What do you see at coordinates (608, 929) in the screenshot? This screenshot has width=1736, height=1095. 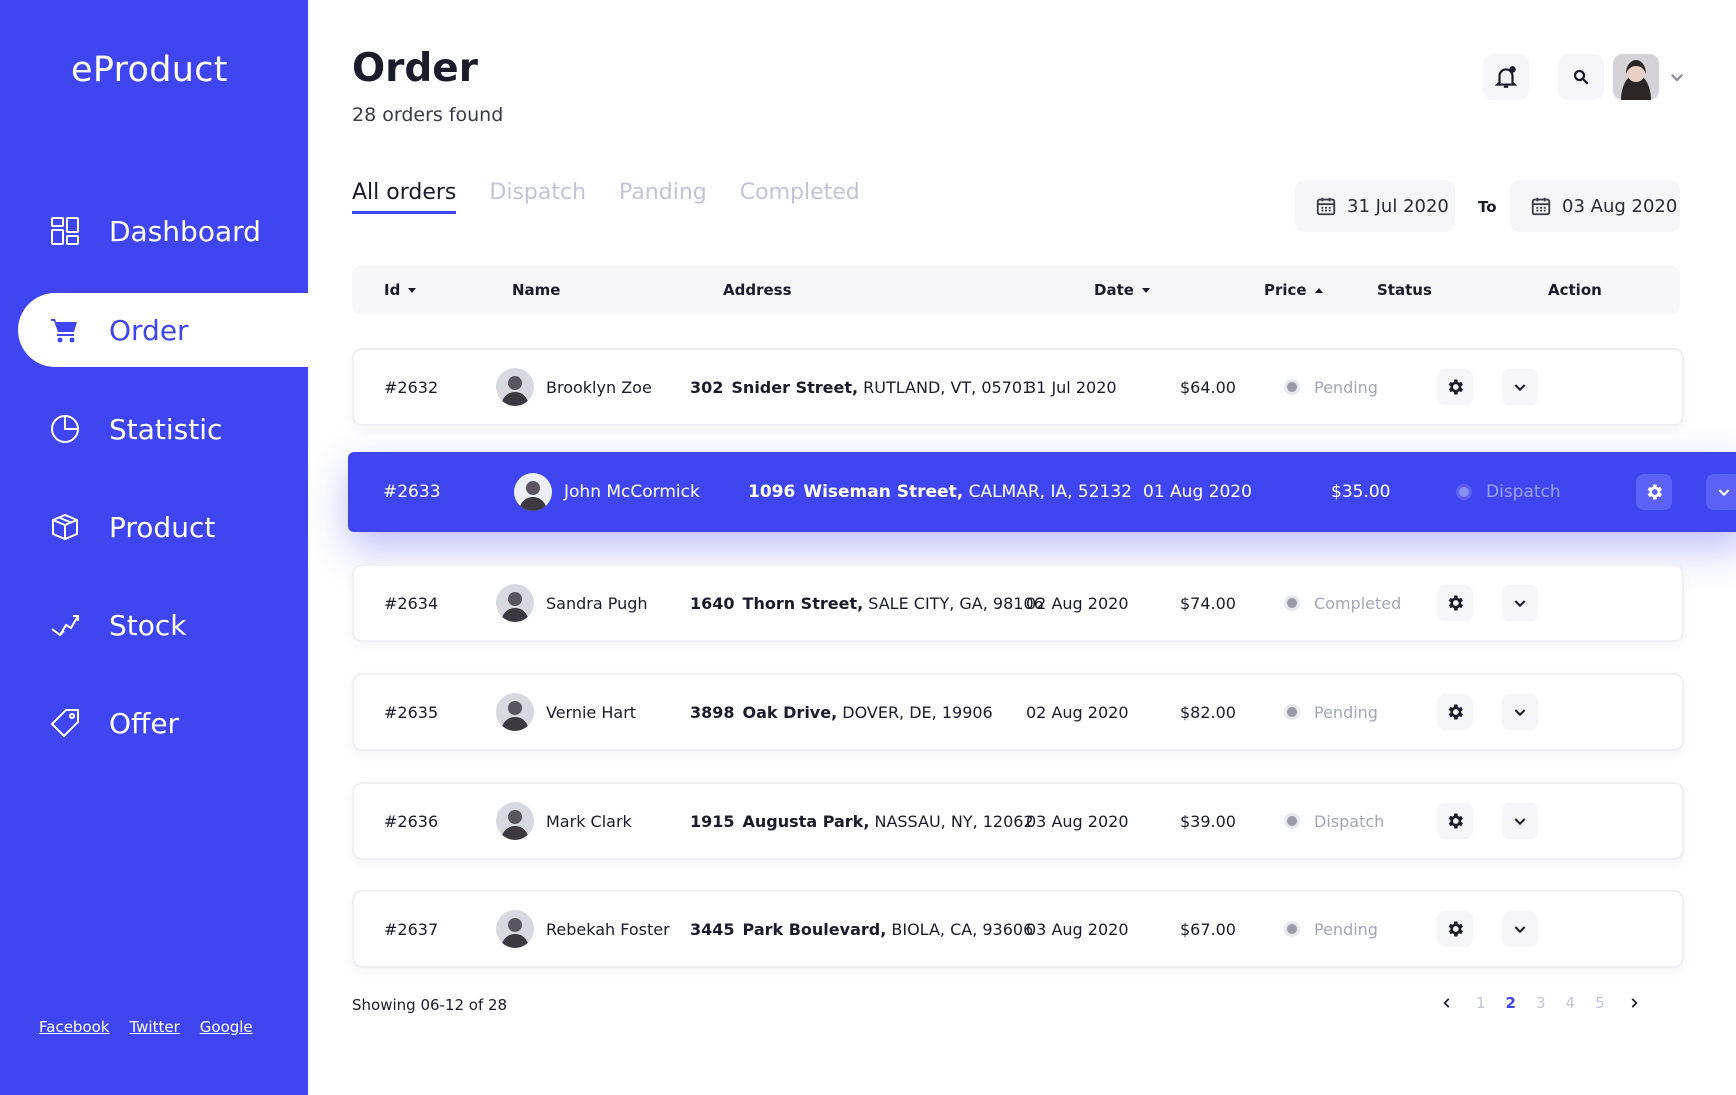 I see `customer-name: Rebekah Foster` at bounding box center [608, 929].